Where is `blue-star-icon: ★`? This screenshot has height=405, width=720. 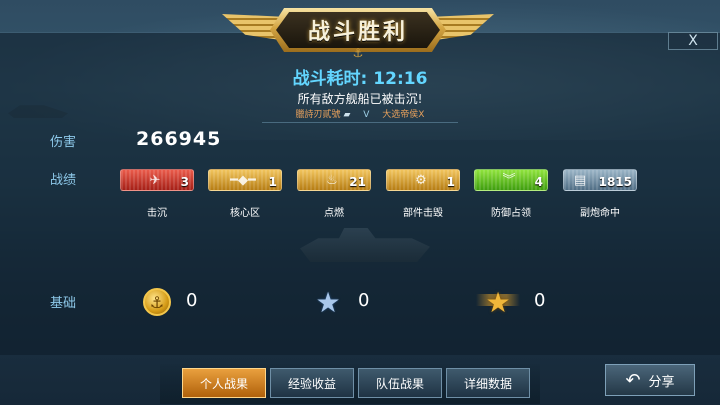
blue-star-icon: ★ is located at coordinates (328, 302).